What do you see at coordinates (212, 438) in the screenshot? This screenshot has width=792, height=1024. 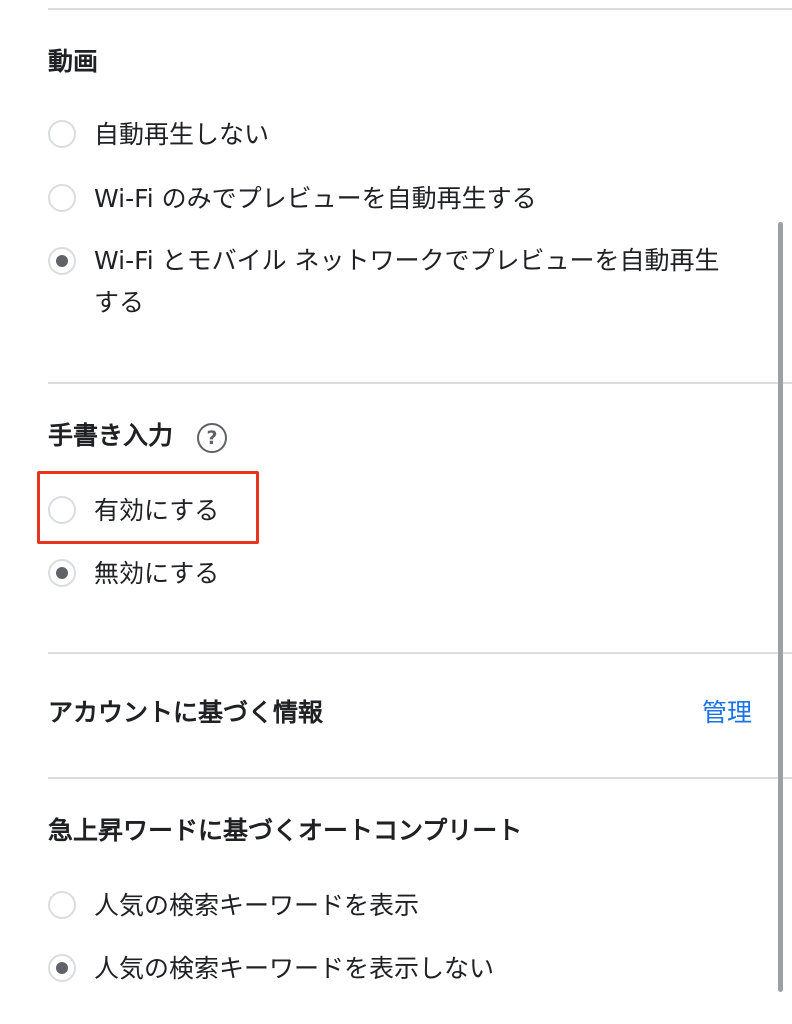 I see `question-circle-icon: ?` at bounding box center [212, 438].